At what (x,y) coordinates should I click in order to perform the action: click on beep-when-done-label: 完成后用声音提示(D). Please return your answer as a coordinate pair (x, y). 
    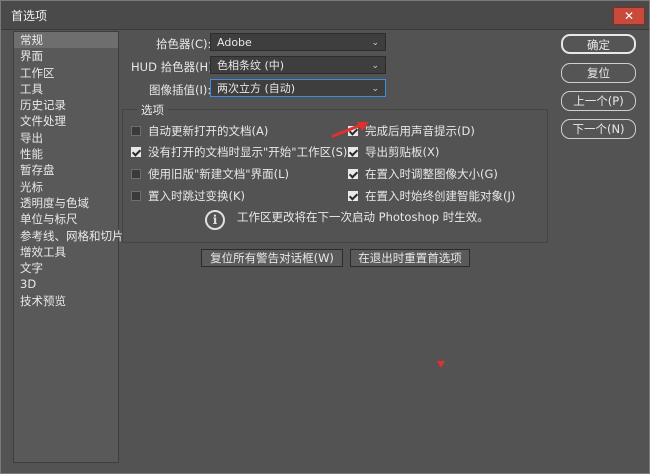
    Looking at the image, I should click on (420, 131).